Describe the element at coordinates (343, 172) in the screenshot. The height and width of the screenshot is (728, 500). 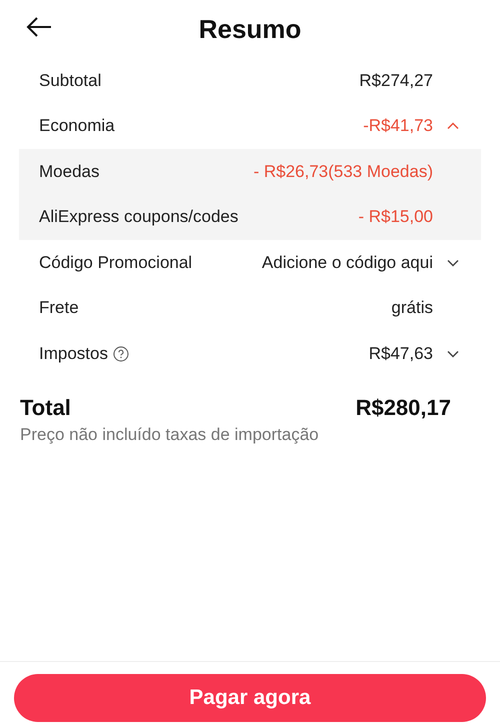
I see `row-value: - R$26,73(533 Moedas)` at that location.